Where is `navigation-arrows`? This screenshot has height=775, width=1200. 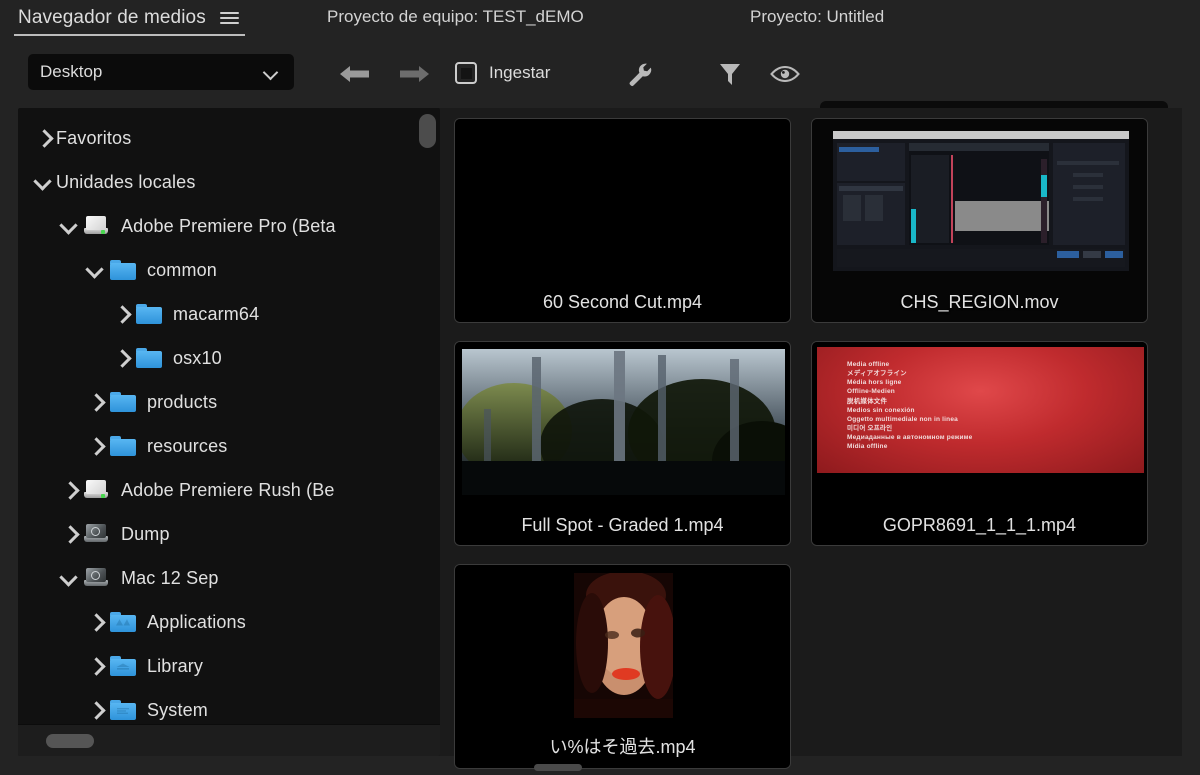
navigation-arrows is located at coordinates (384, 74).